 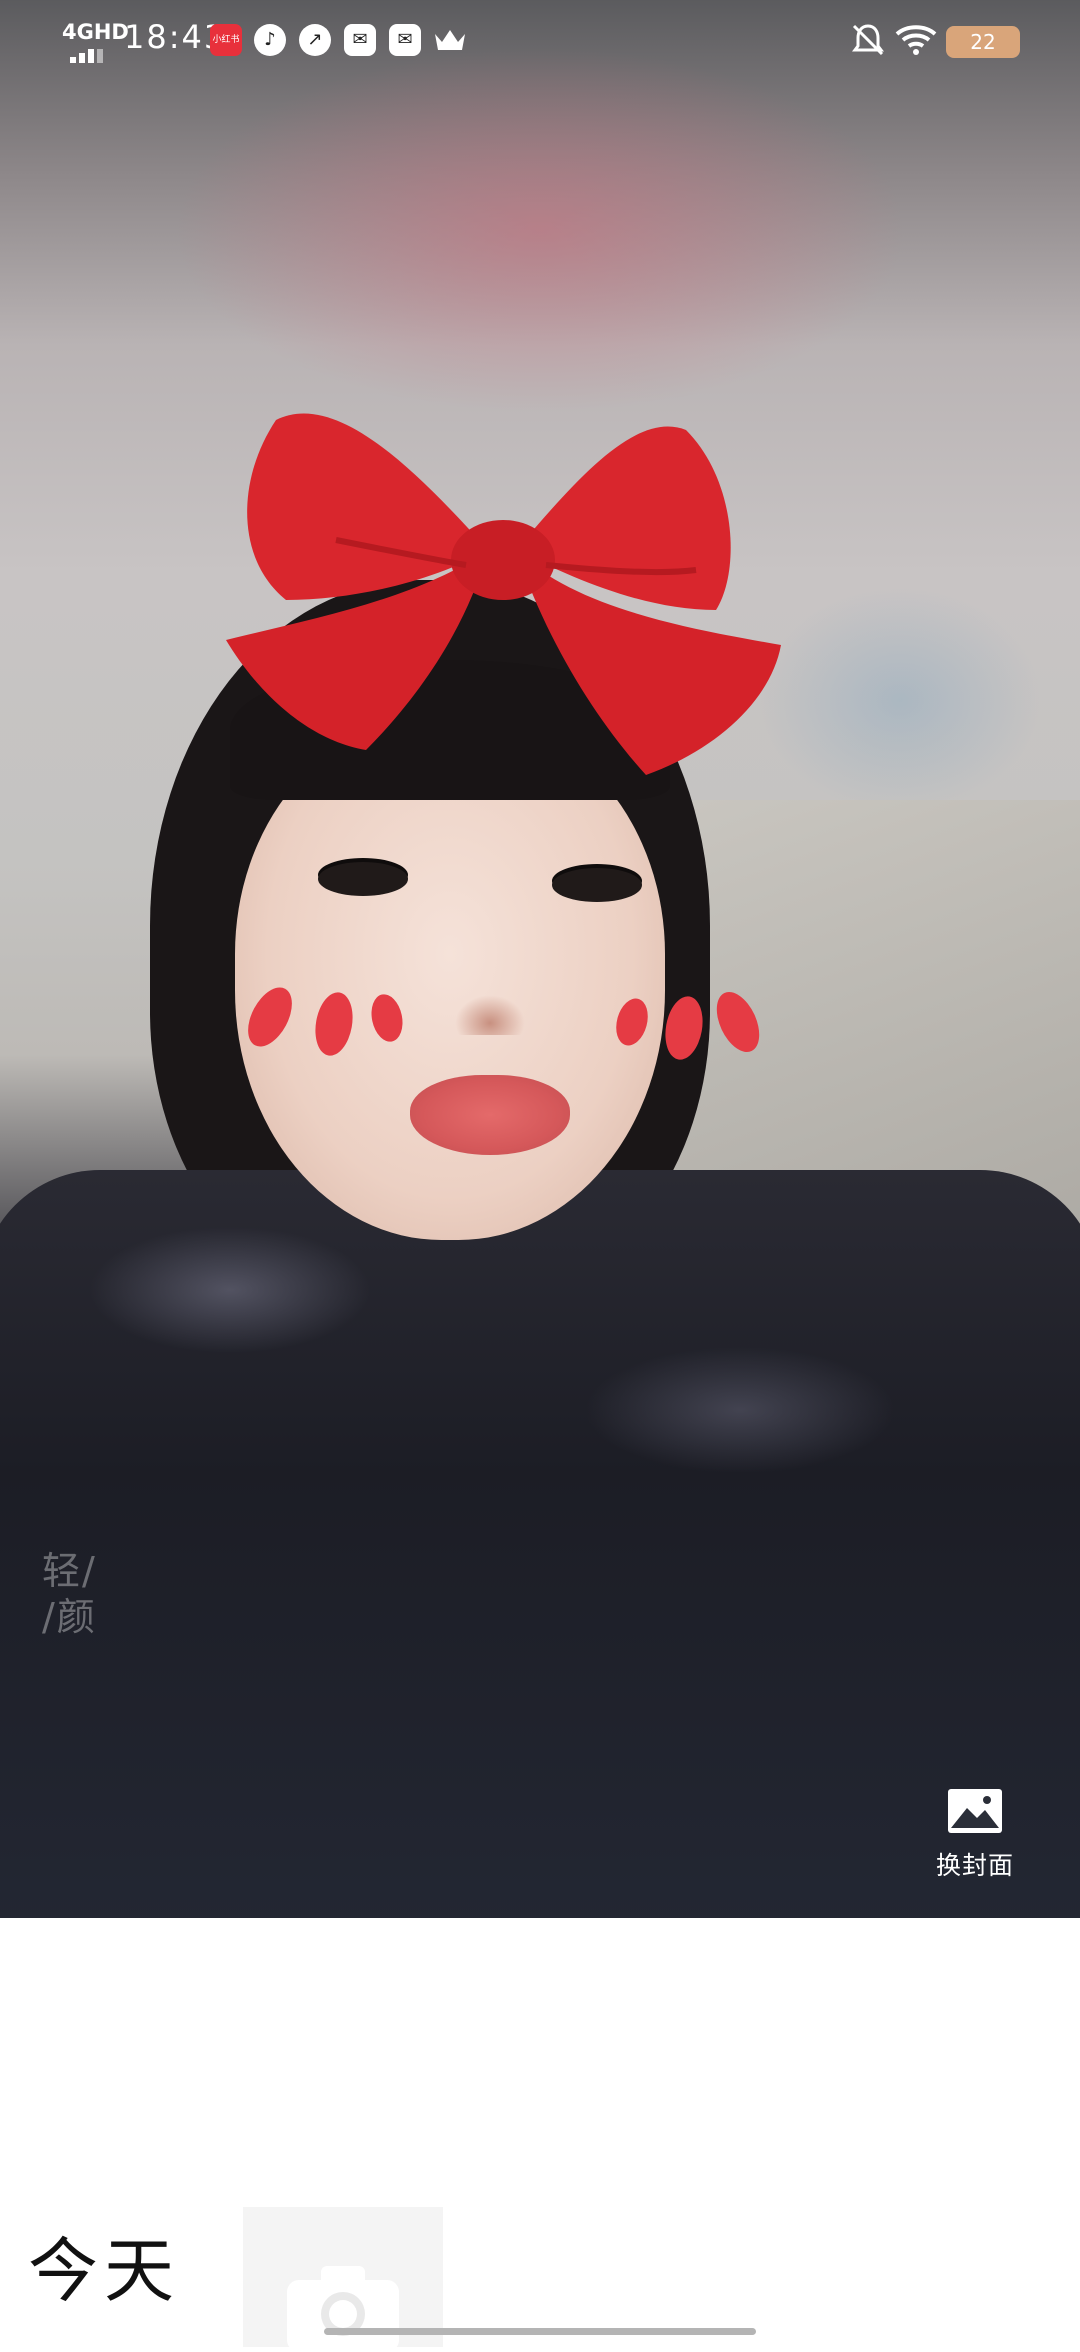 I want to click on status-bar: 4GHD 18:43 小红书 ♪ ↗ ✉ ✉ 22, so click(x=540, y=40).